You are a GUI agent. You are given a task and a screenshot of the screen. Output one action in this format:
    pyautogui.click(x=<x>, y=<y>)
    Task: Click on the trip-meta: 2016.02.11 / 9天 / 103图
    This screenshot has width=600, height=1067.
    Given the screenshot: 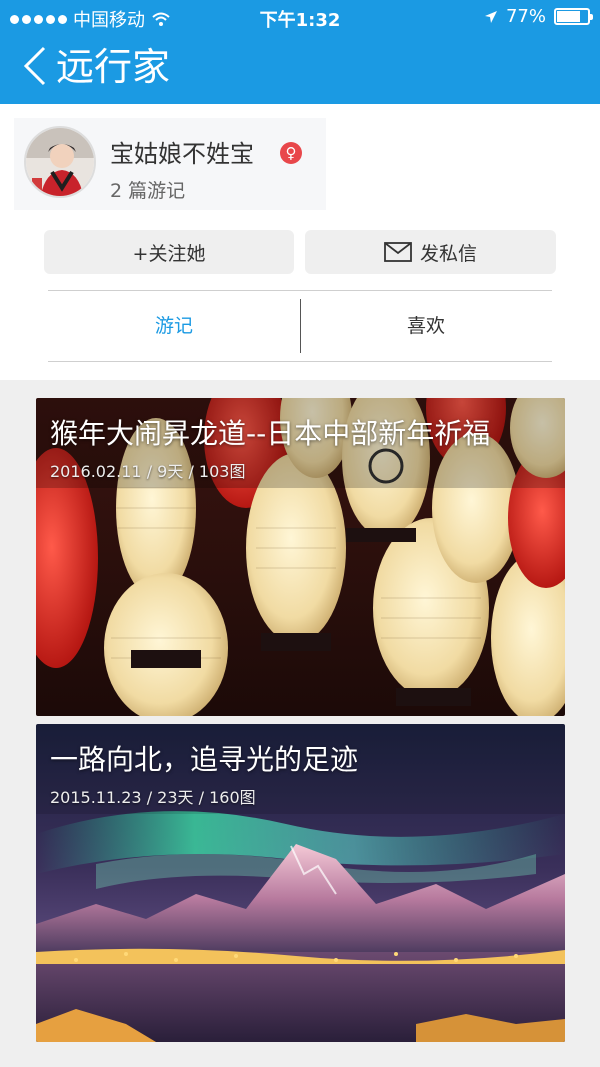 What is the action you would take?
    pyautogui.click(x=148, y=471)
    